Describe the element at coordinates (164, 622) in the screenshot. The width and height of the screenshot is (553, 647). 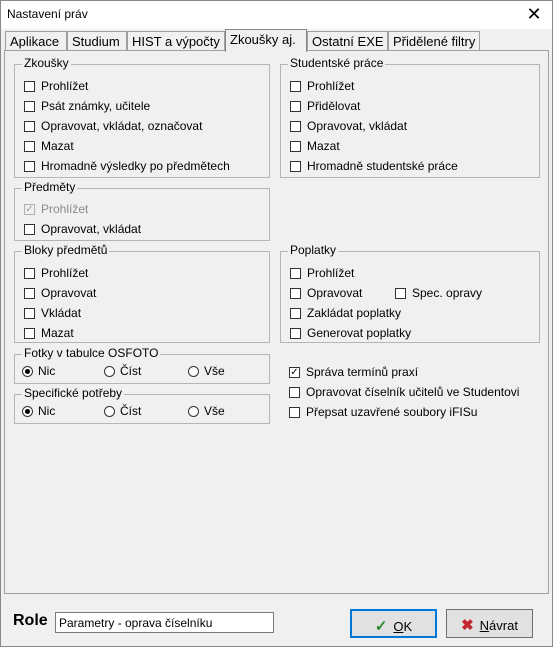
I see `role-input` at that location.